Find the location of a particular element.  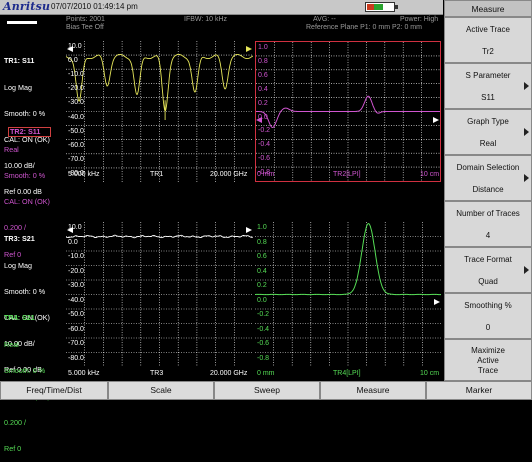

plot-tr2: 1.0 0.8 0.6 0.4 0.2 0.0 -0.2 -0.4 -0.6 -0.8 is located at coordinates (348, 111).